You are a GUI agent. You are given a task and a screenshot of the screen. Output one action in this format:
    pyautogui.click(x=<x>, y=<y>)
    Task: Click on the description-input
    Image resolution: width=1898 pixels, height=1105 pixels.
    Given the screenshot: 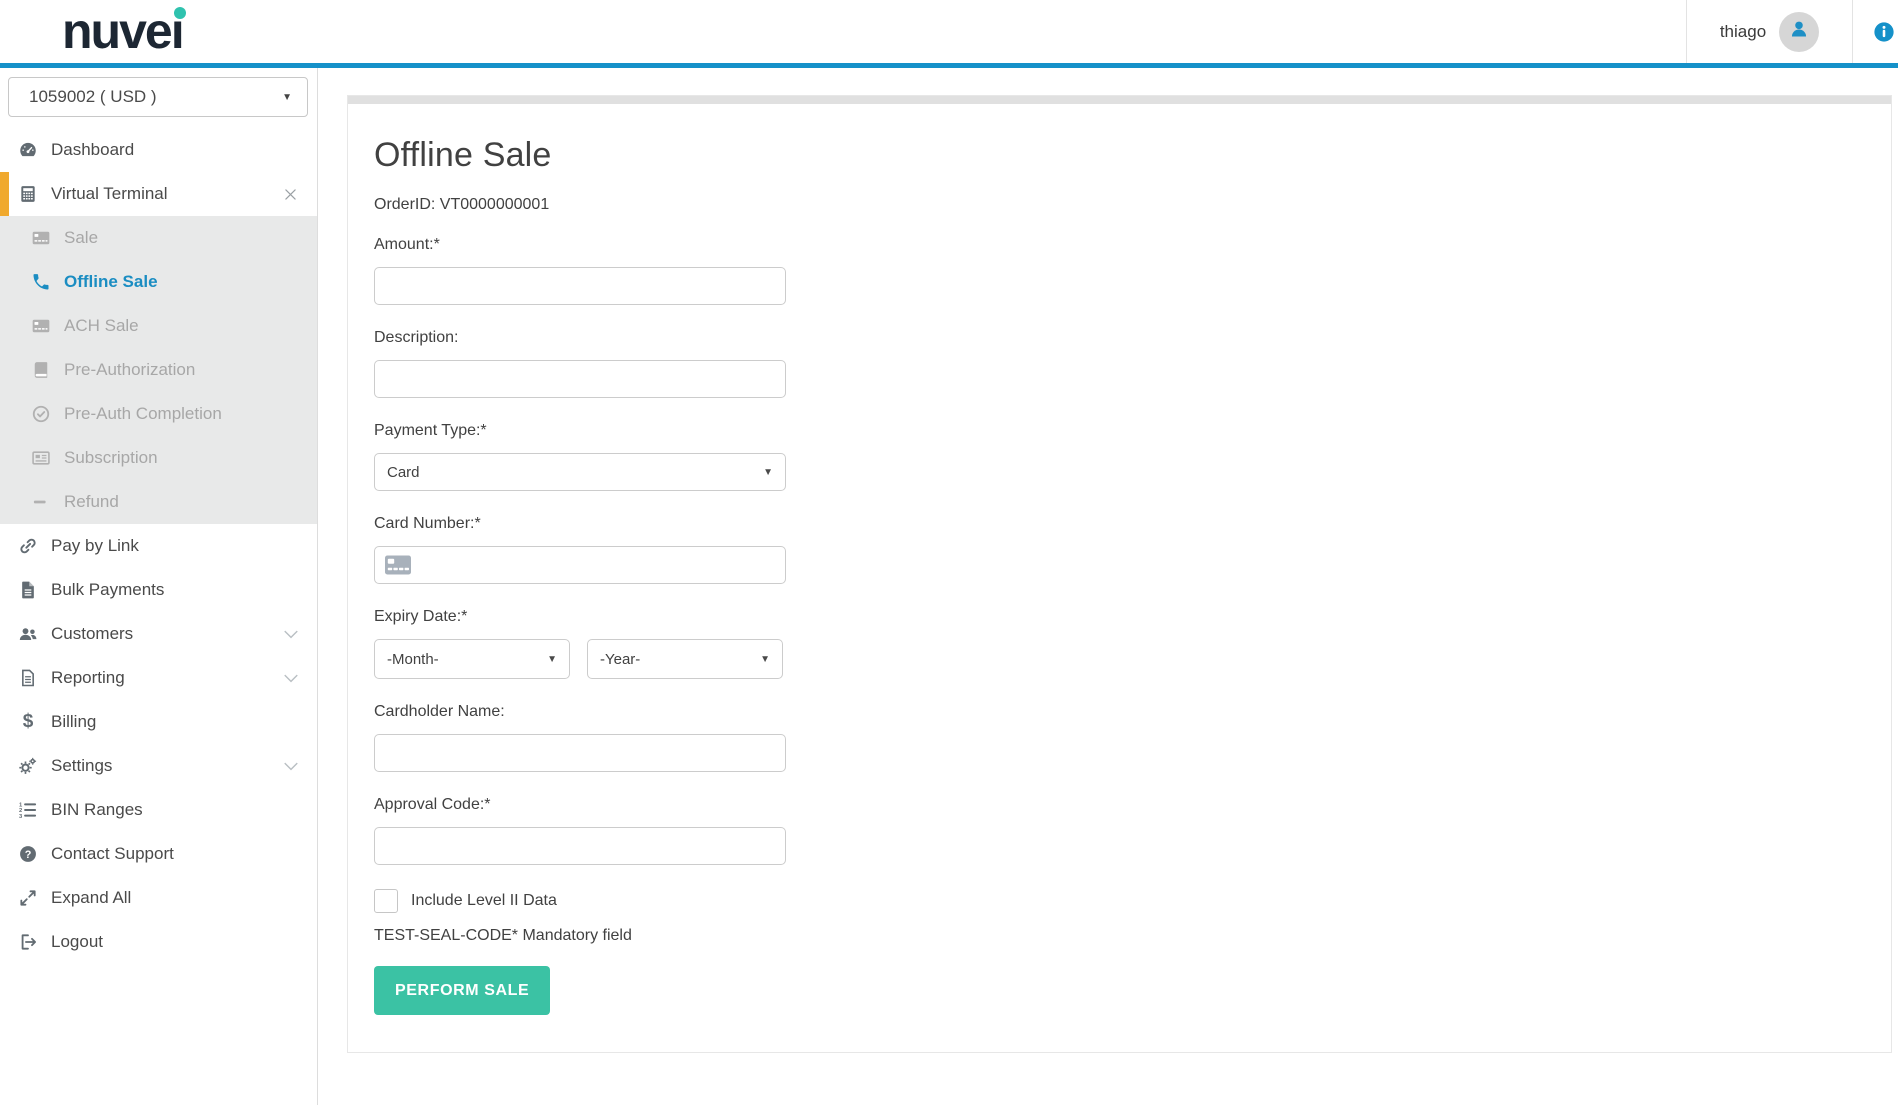 What is the action you would take?
    pyautogui.click(x=580, y=379)
    